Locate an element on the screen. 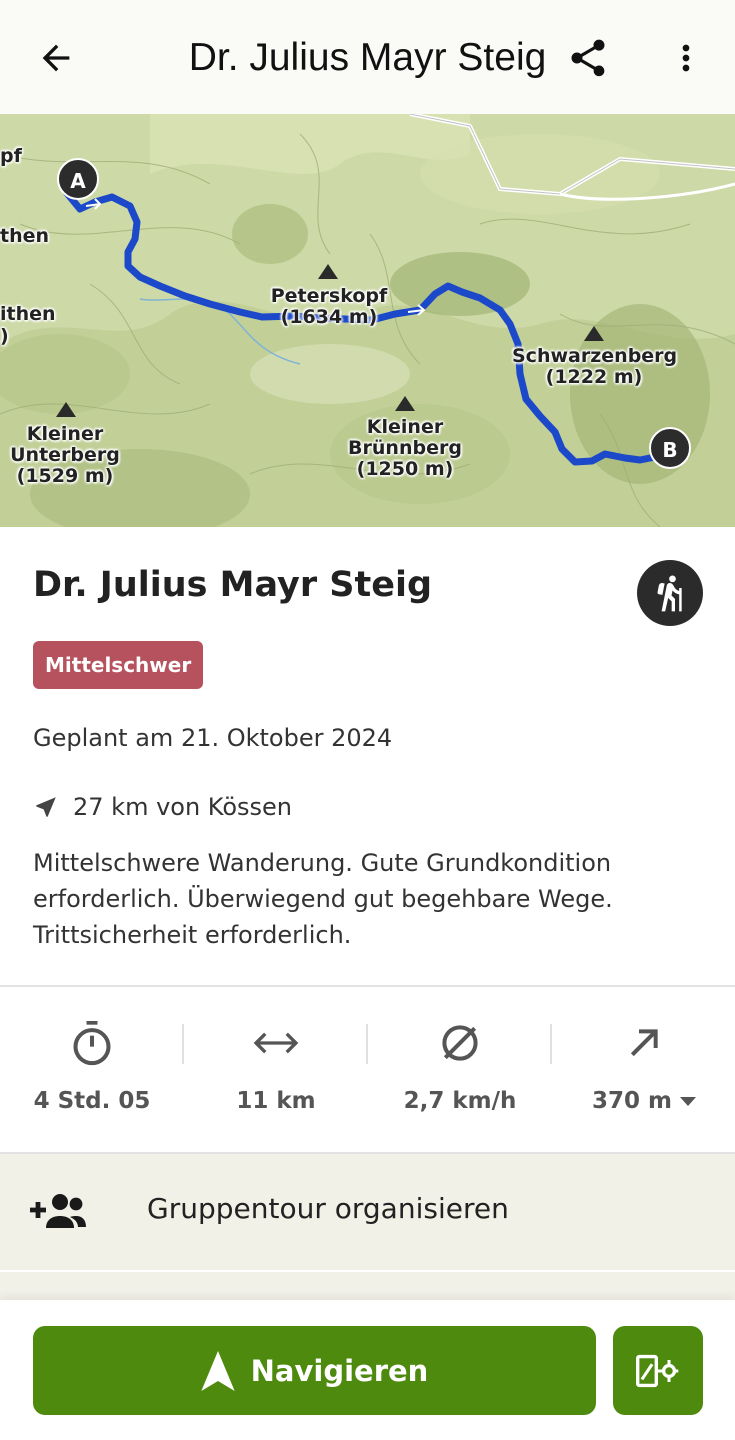 Image resolution: width=735 pixels, height=1440 pixels. stats-row: 4 Std. 05 11 km 2,7 km/h 370 m is located at coordinates (367, 1070).